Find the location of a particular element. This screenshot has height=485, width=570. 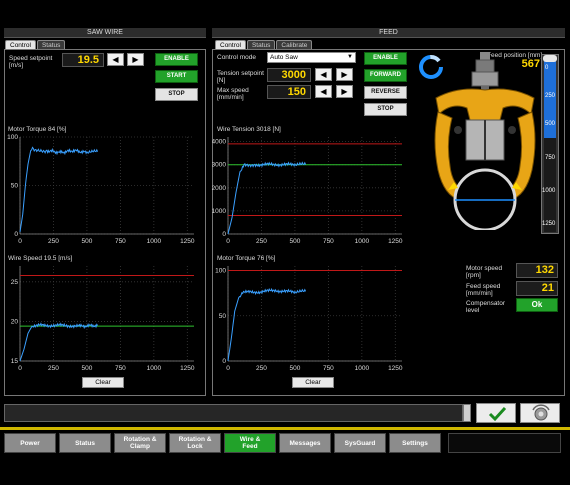

y-tick-label: 3000 is located at coordinates (219, 165).